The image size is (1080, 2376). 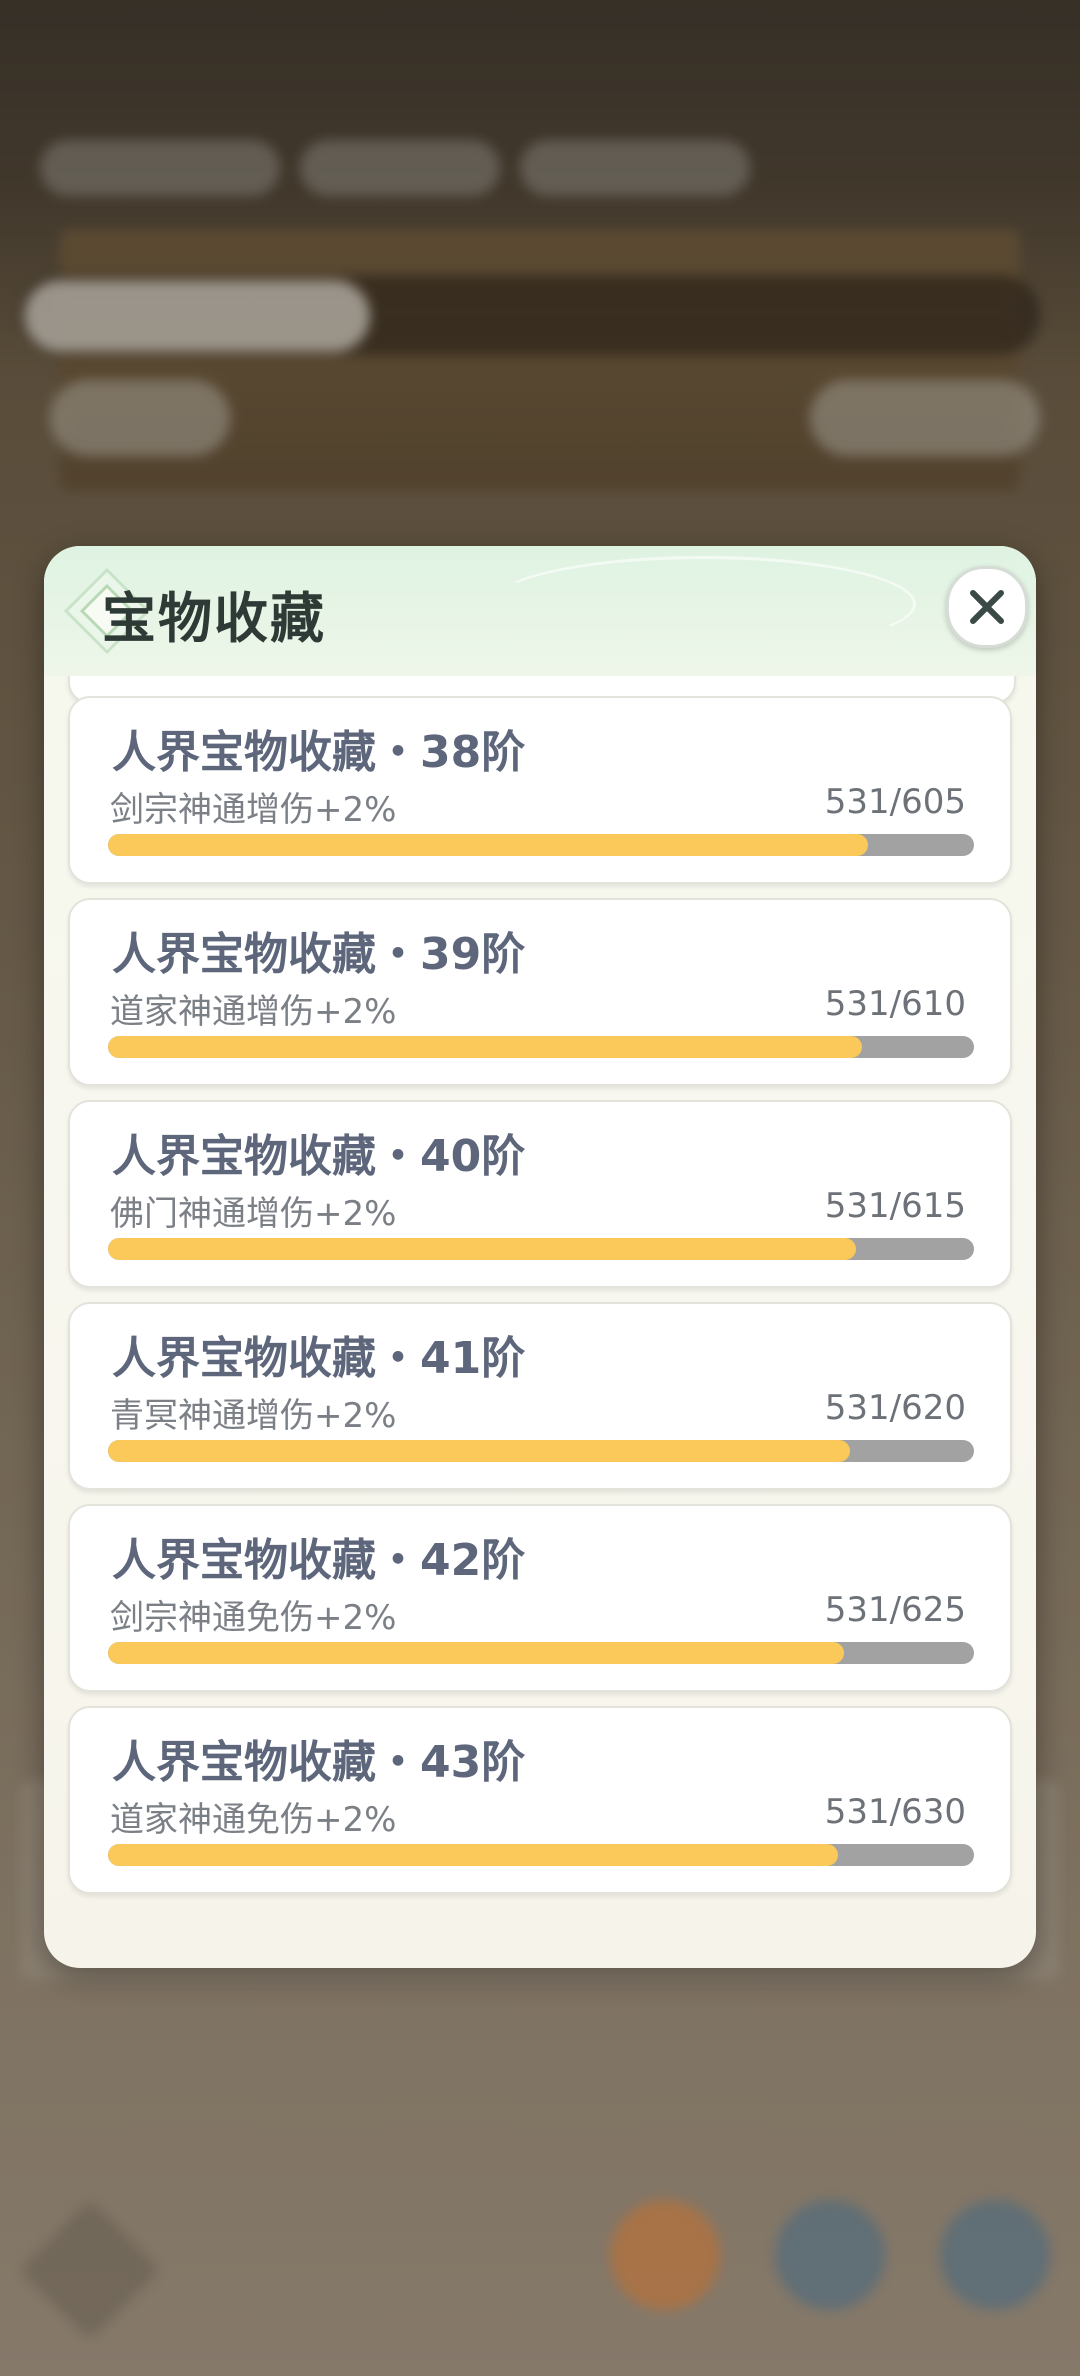 I want to click on card-effect: 剑宗神通免伤+2%, so click(x=253, y=1618).